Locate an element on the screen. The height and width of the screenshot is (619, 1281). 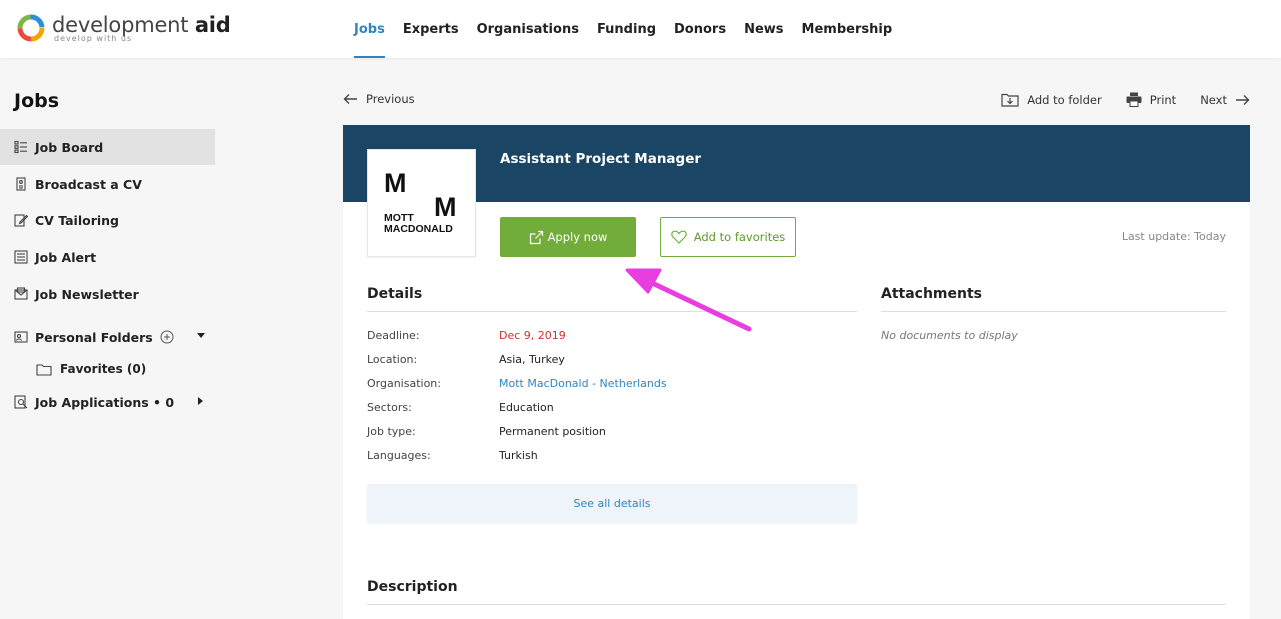
last-update: Last update: Today is located at coordinates (1173, 236).